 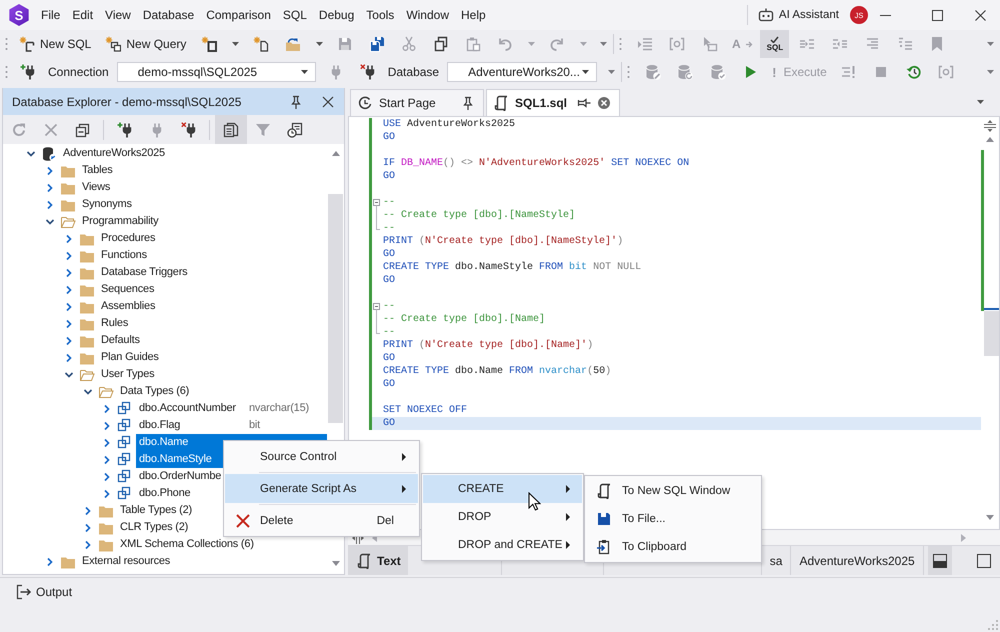 I want to click on code-line: -- Create type [dbo].[NameStyle], so click(x=479, y=215).